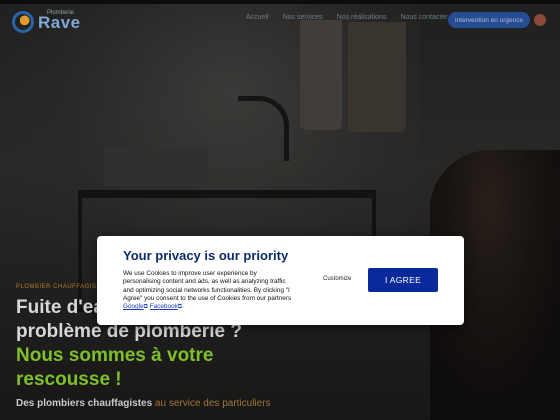  I want to click on agree-button: I AGREE, so click(403, 280).